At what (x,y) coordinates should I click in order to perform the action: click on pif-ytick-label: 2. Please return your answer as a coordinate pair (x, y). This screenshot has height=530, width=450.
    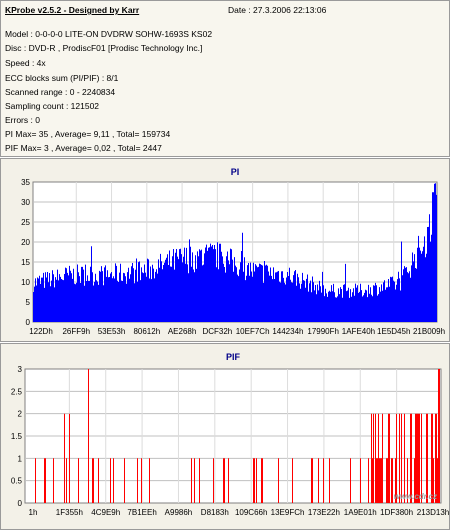
    Looking at the image, I should click on (20, 414).